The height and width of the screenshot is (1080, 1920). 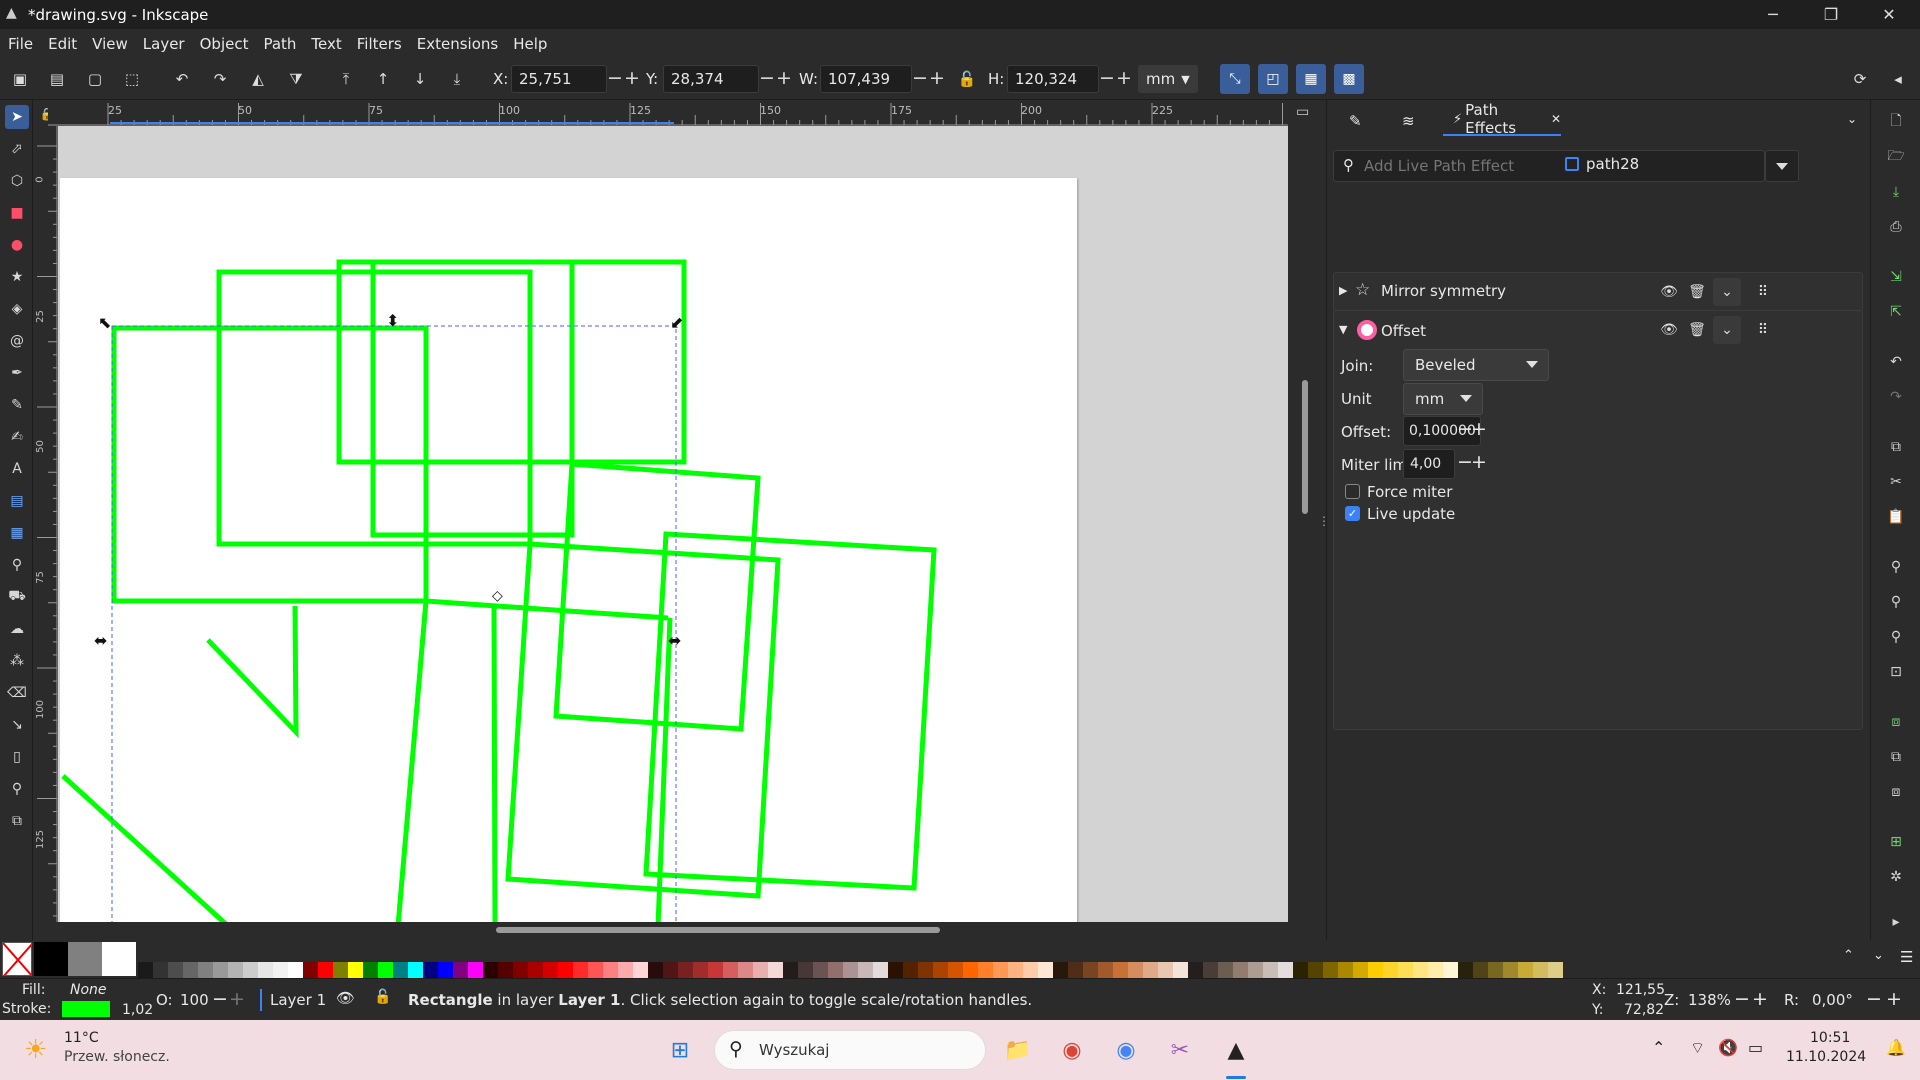 I want to click on opacity-decrement-button: −, so click(x=220, y=999).